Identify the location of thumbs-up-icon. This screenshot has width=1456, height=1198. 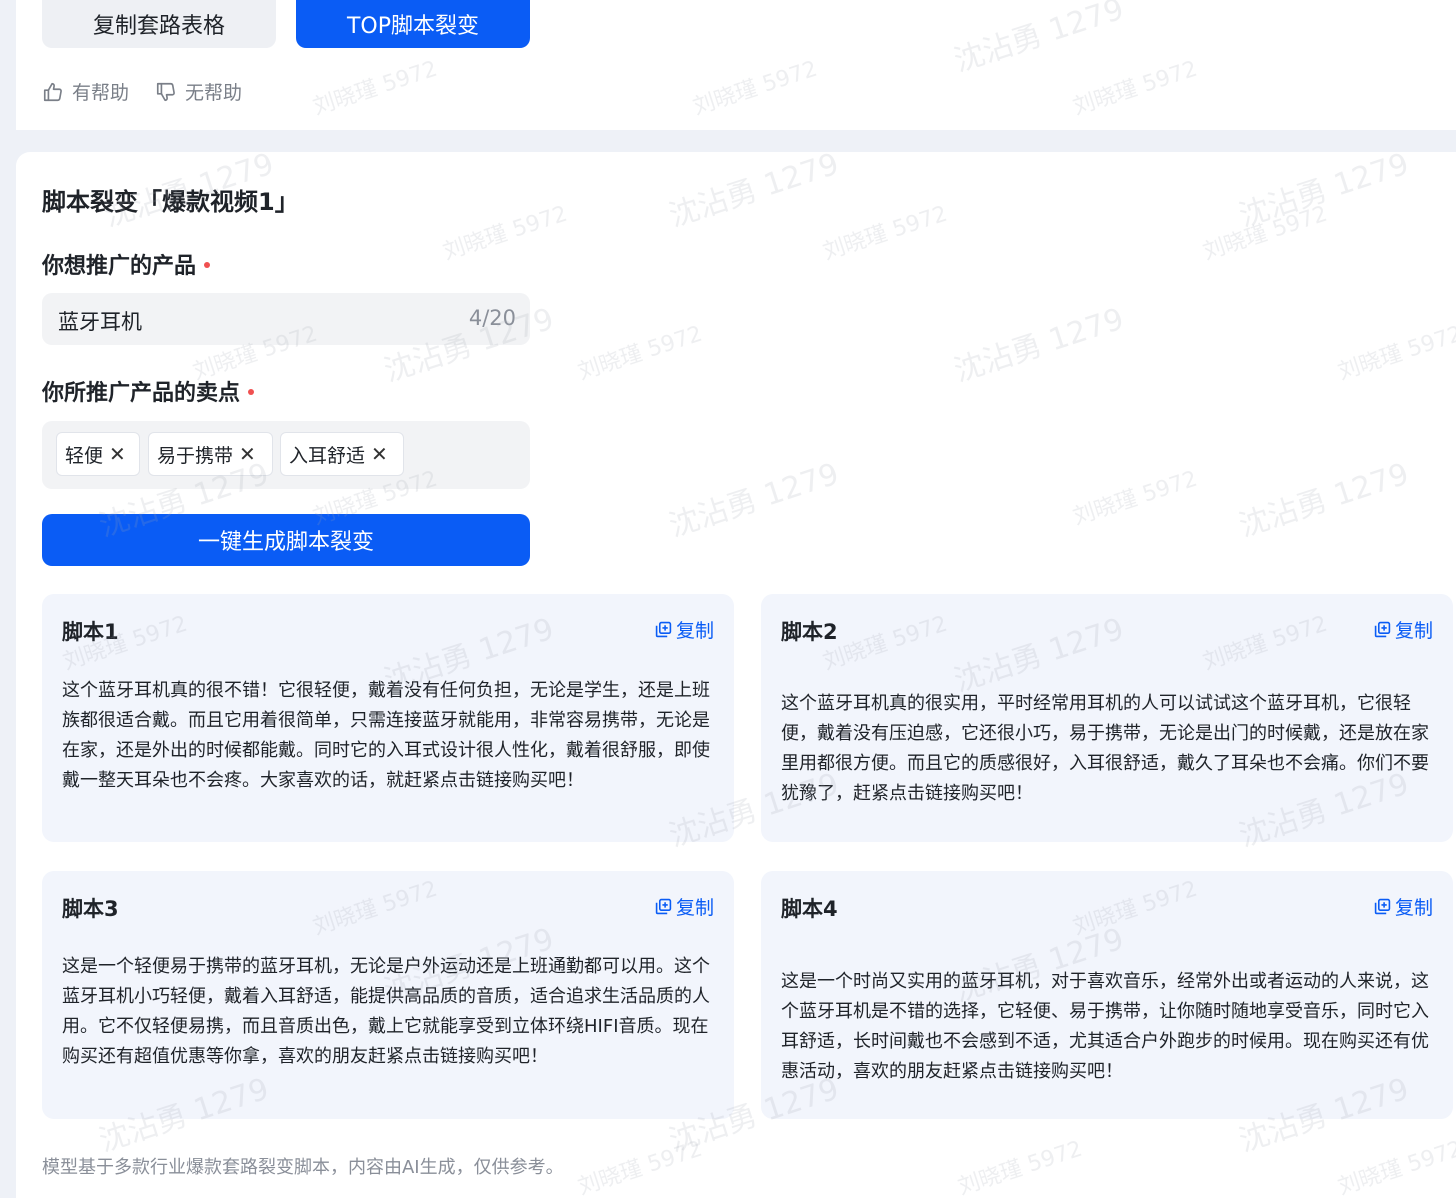
(52, 91).